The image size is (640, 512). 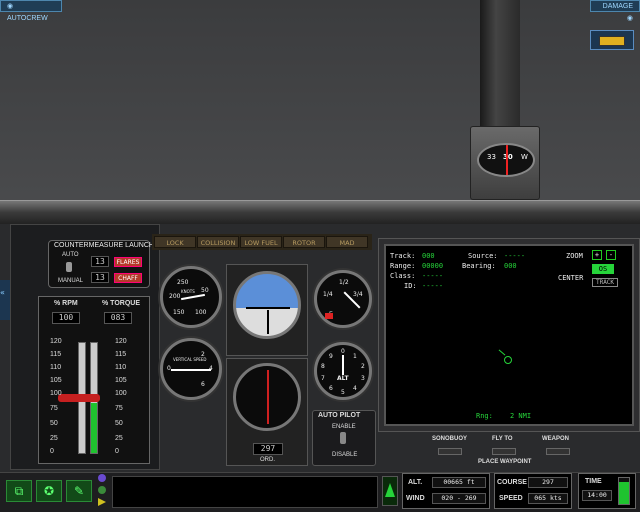 I want to click on place-waypoint-label: PLACE WAYPOINT, so click(x=505, y=462).